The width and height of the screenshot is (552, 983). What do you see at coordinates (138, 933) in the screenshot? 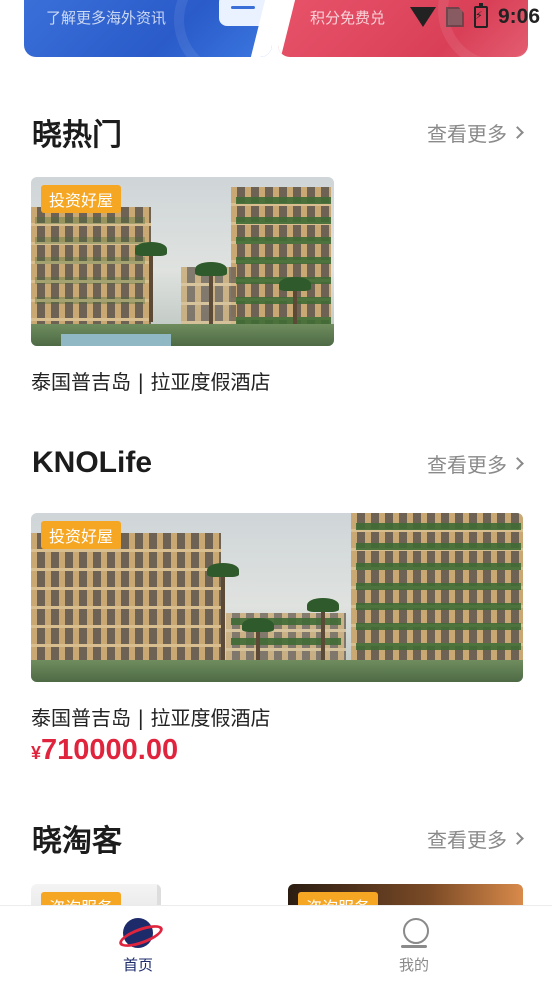
I see `planet-icon` at bounding box center [138, 933].